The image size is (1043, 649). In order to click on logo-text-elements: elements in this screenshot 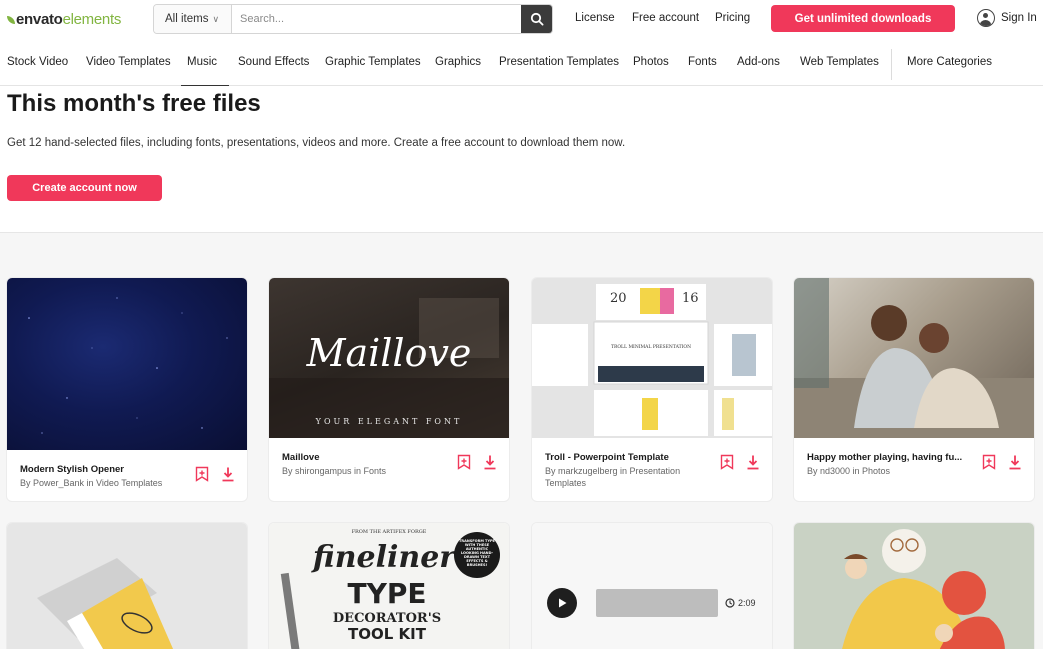, I will do `click(92, 19)`.